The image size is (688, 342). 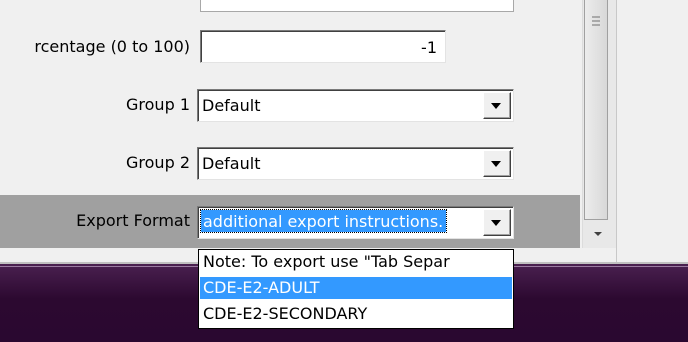 I want to click on group1-value: Default, so click(x=231, y=105).